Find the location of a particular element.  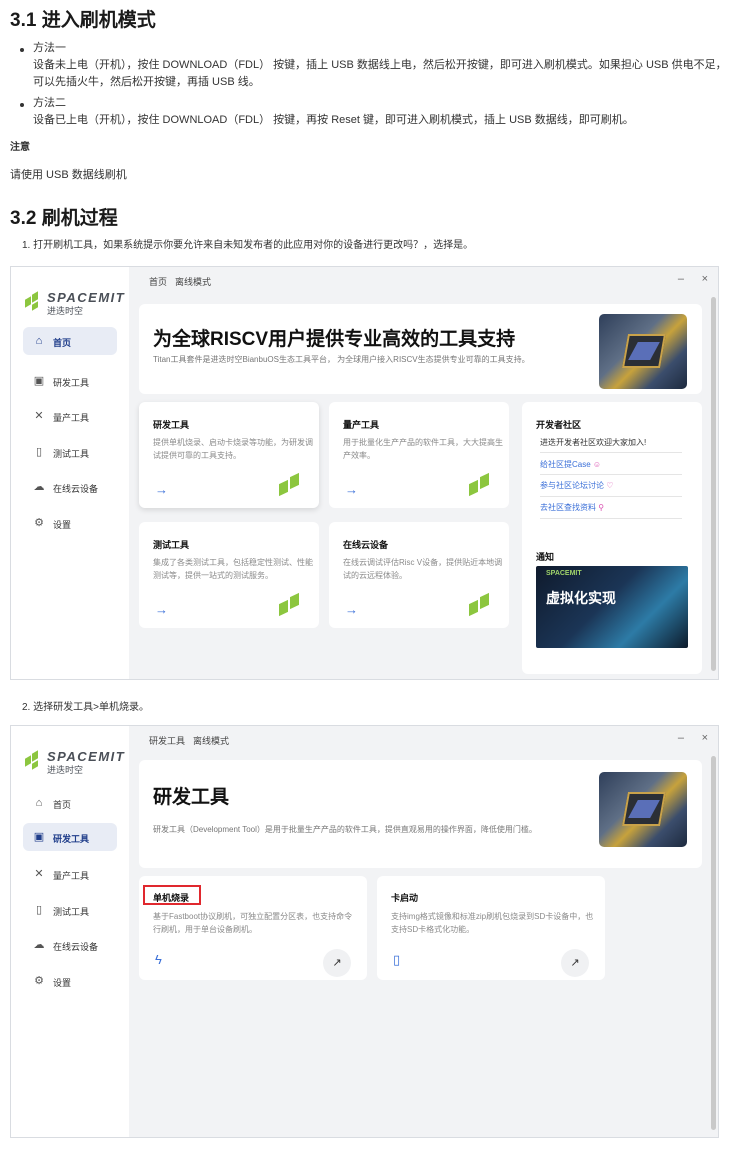

breadcrumb: 研发工具 离线模式 is located at coordinates (193, 740).